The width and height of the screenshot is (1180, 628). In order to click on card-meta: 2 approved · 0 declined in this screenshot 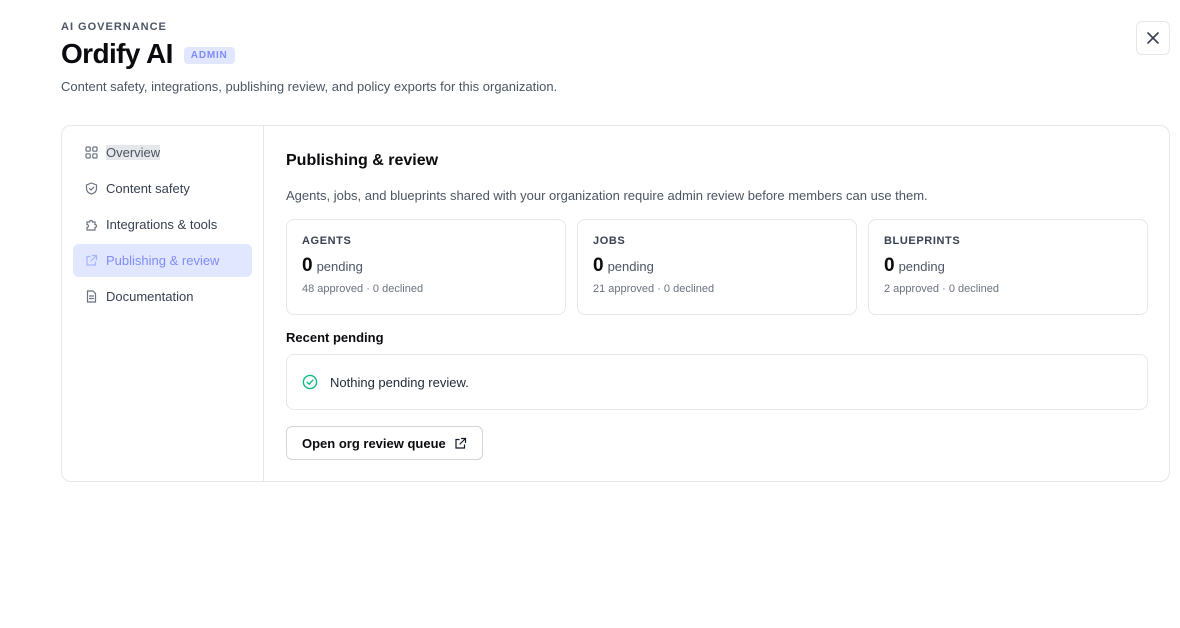, I will do `click(941, 289)`.